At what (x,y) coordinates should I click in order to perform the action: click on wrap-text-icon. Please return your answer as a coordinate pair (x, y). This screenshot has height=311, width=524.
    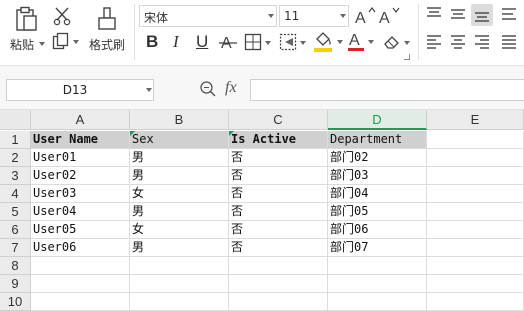
    Looking at the image, I should click on (509, 14).